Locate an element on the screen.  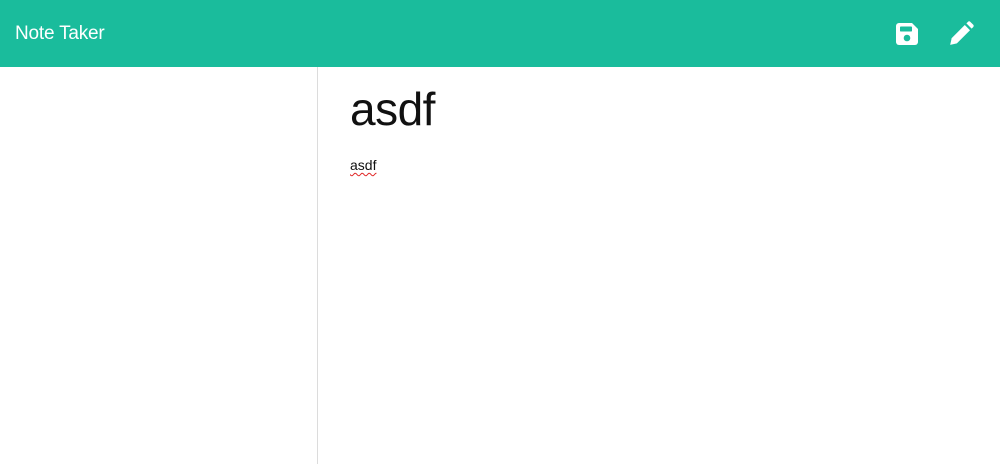
app-brand: Note Taker is located at coordinates (60, 34).